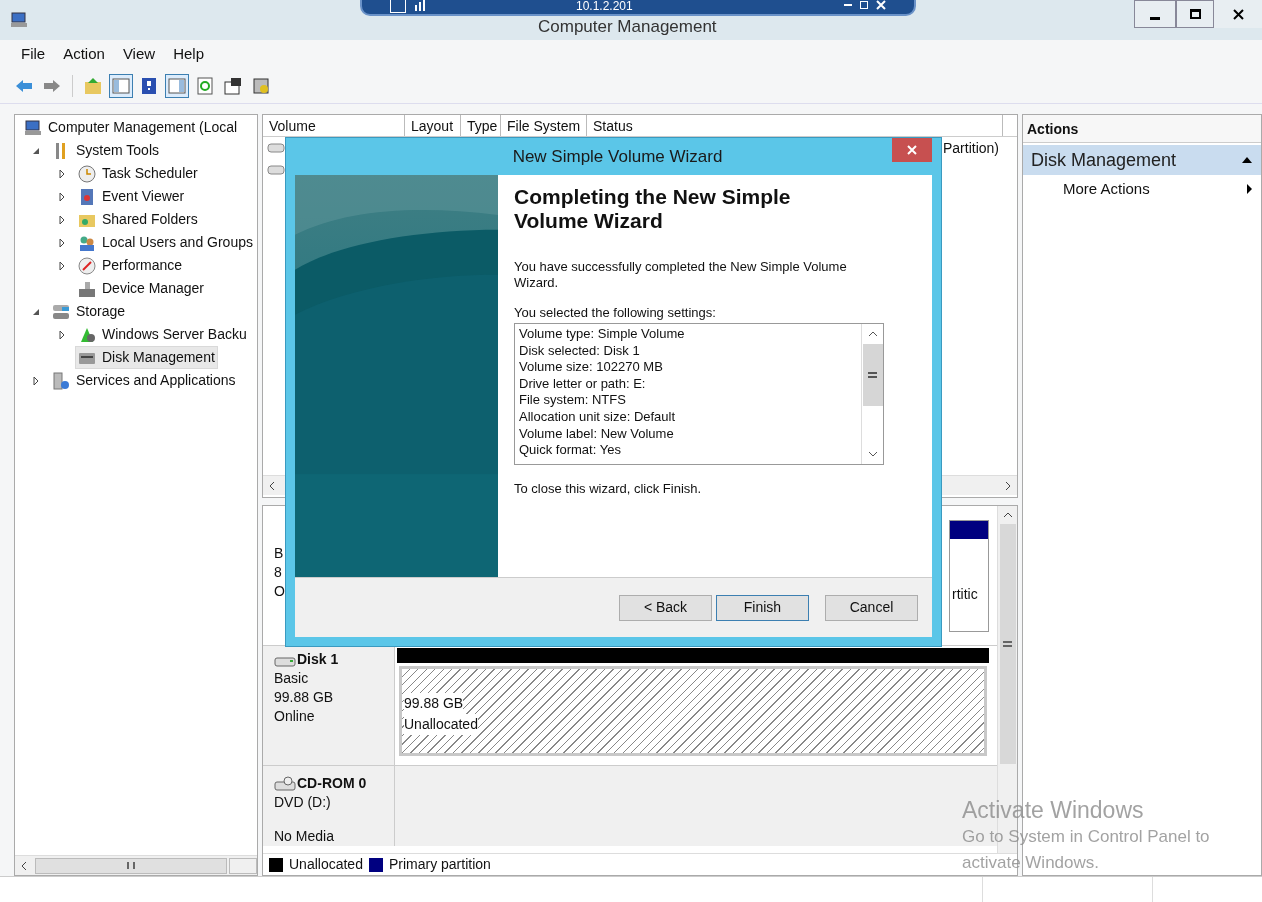 The width and height of the screenshot is (1262, 902). What do you see at coordinates (188, 54) in the screenshot?
I see `menu-item: Help` at bounding box center [188, 54].